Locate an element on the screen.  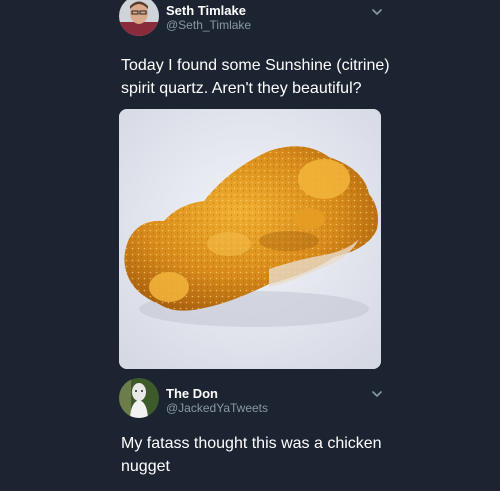
display-name: Seth Timlake is located at coordinates (208, 10).